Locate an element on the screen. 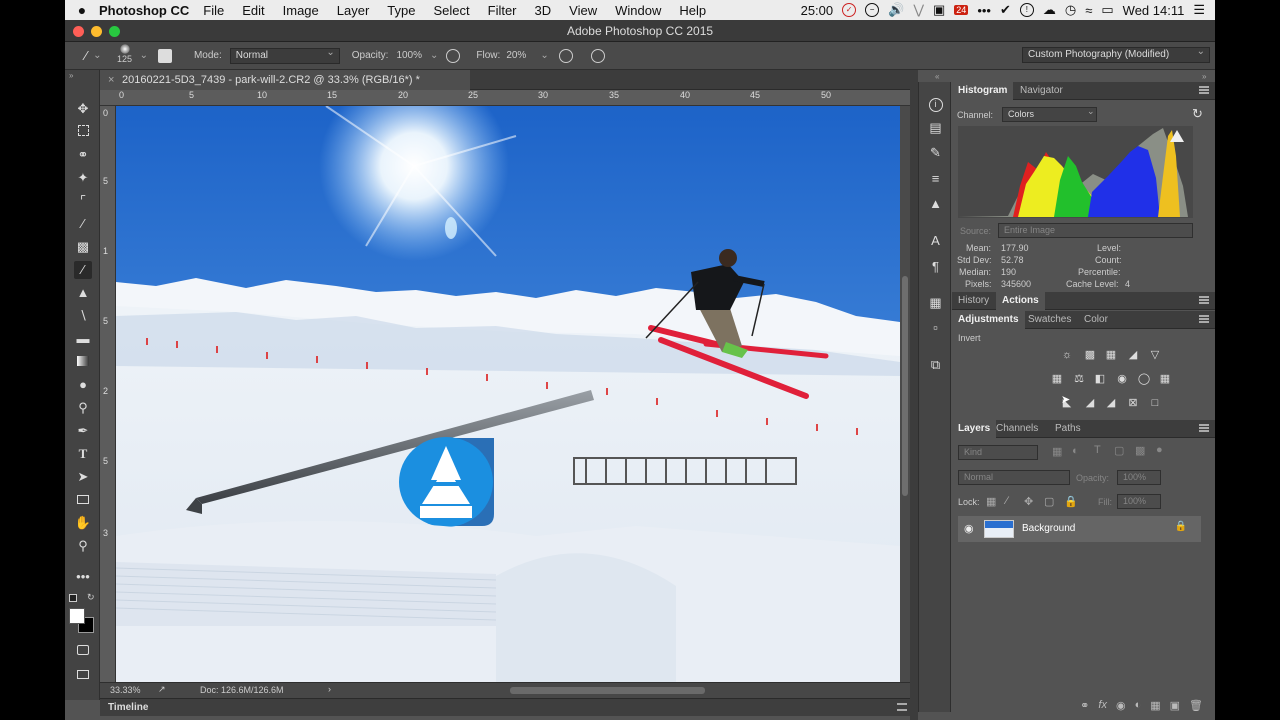  hue-saturation-icon: ▦ is located at coordinates (1057, 379).